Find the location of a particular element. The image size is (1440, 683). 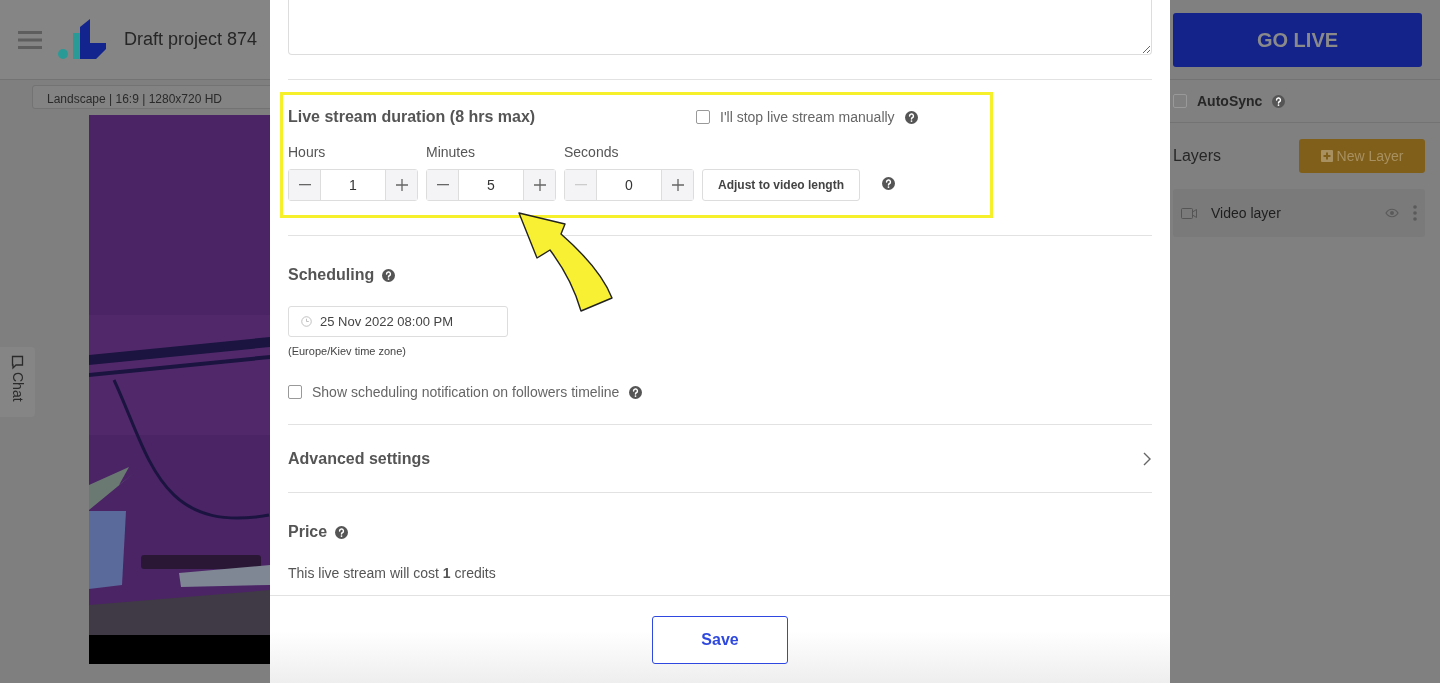

advanced-settings-row: Advanced settings is located at coordinates (720, 458).